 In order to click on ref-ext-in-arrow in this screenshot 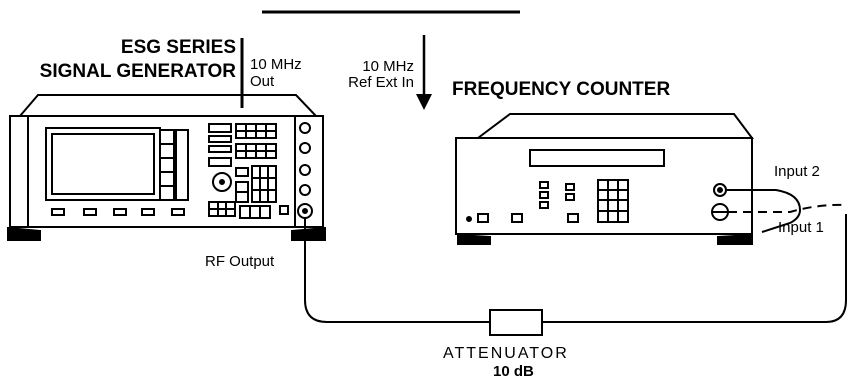, I will do `click(424, 102)`.